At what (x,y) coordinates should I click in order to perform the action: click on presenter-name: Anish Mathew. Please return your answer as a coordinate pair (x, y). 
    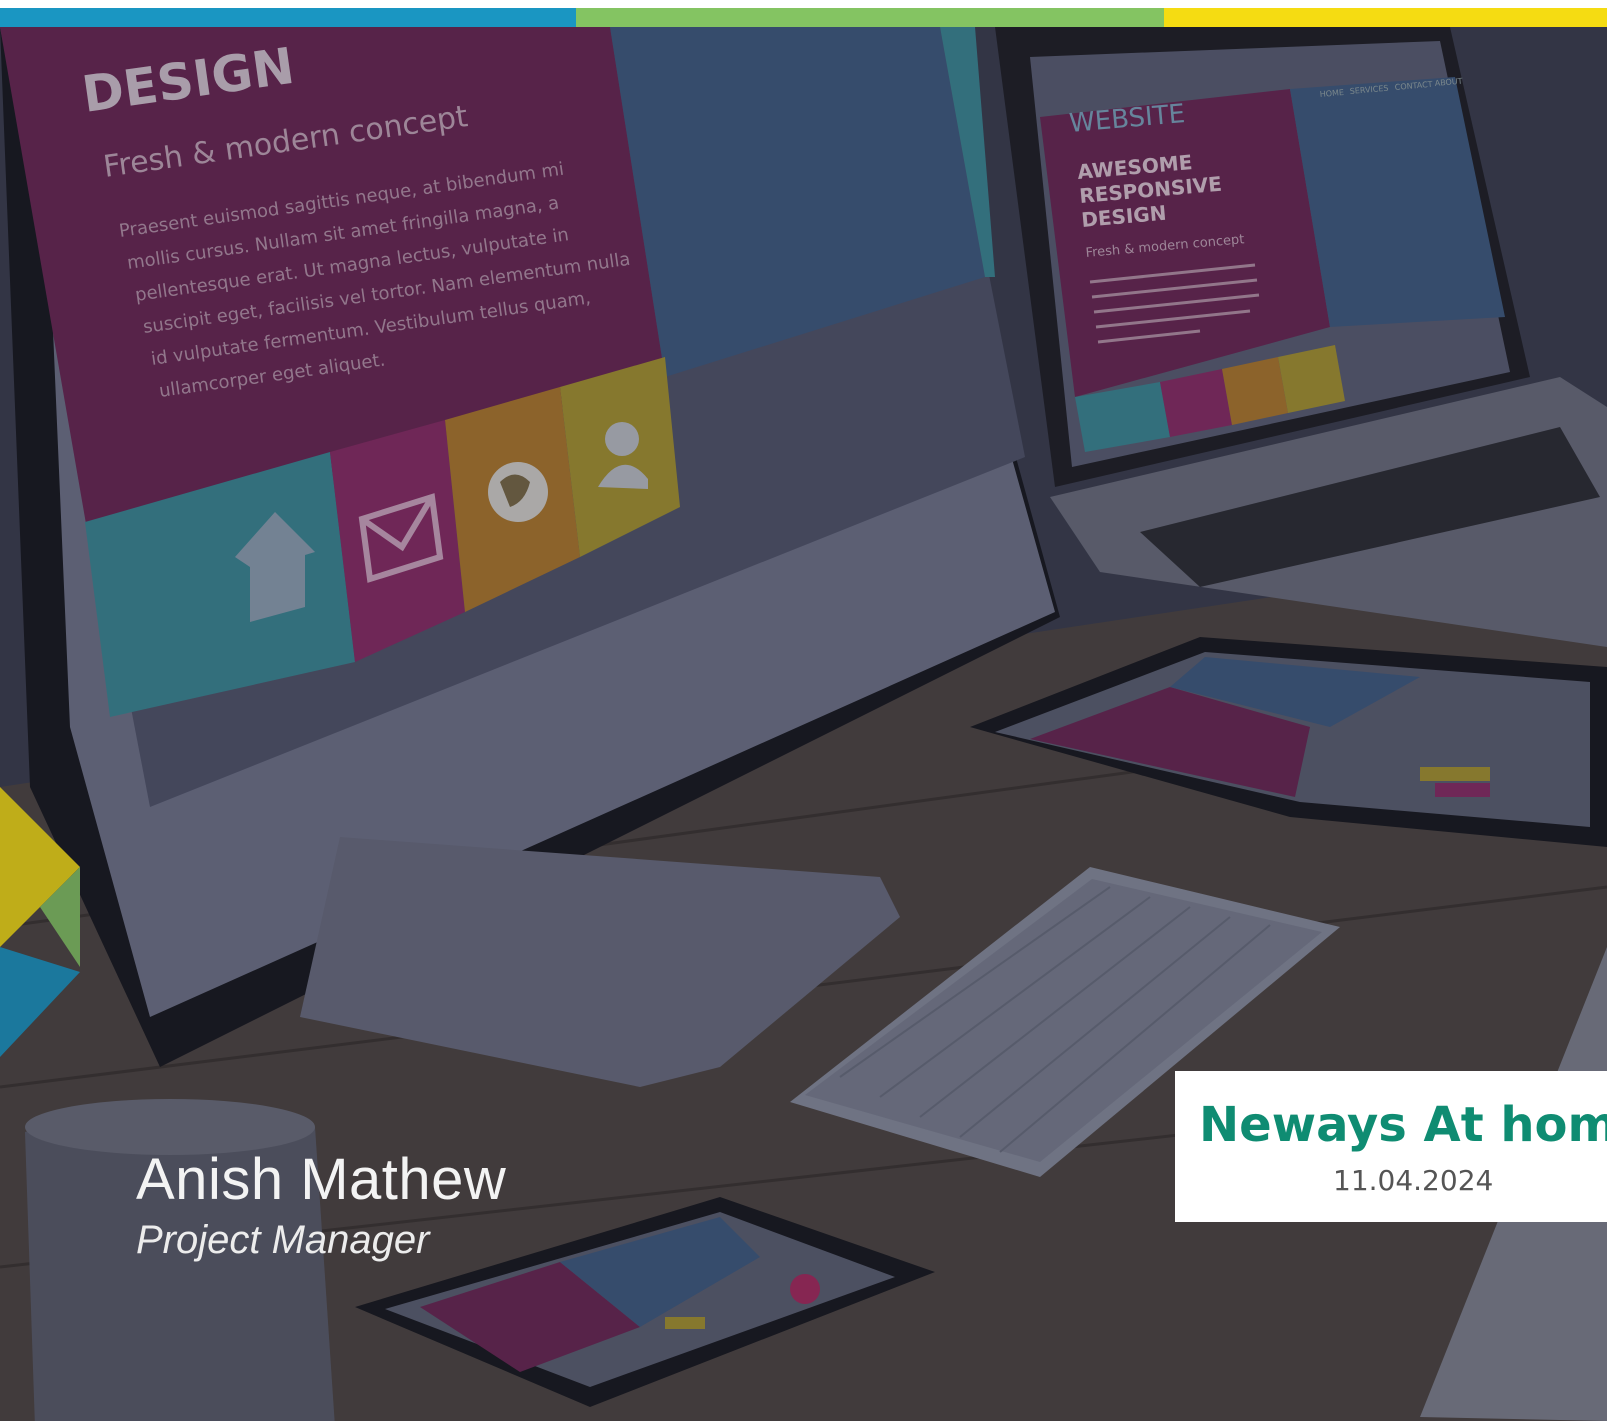
    Looking at the image, I should click on (321, 1179).